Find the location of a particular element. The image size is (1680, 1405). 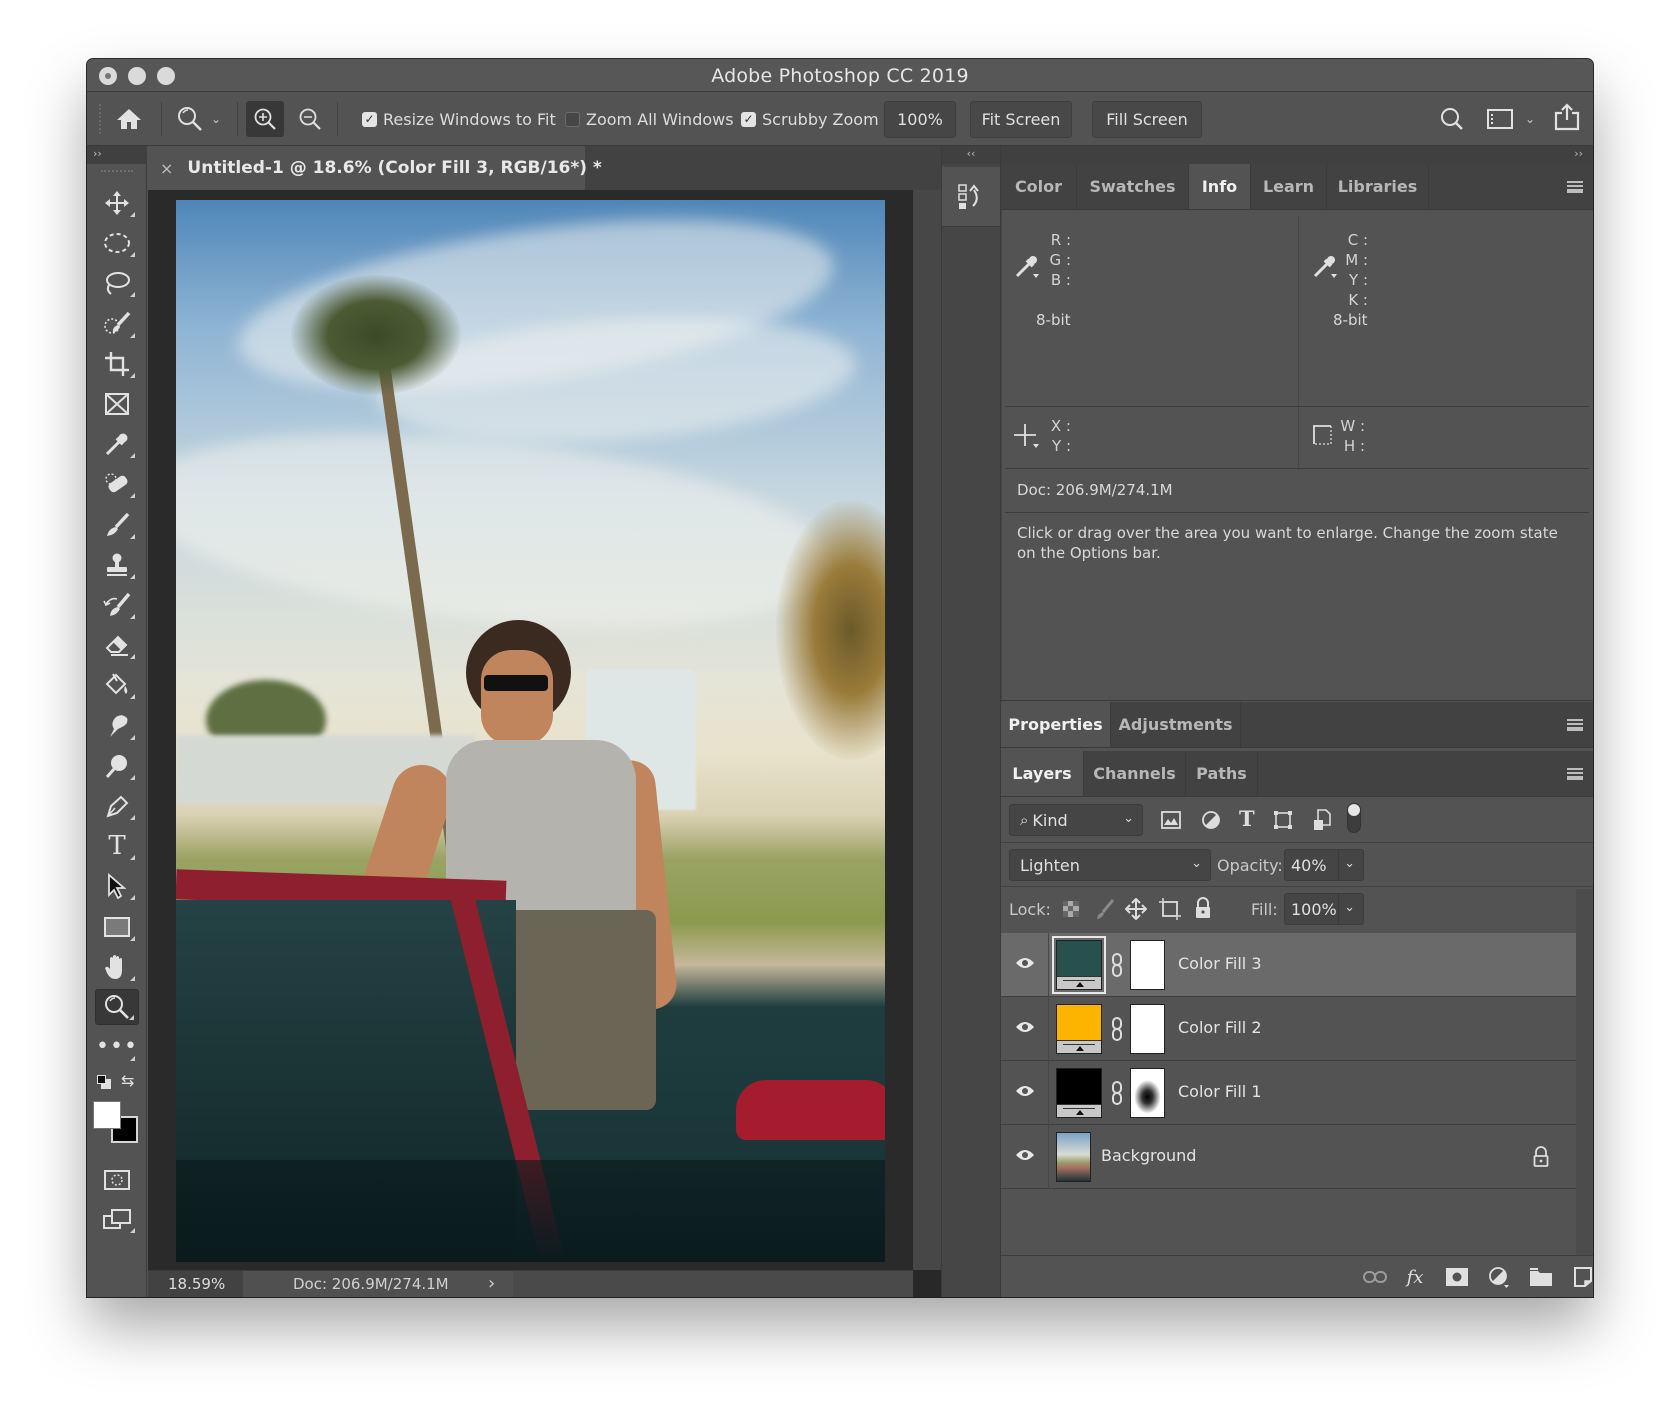

quick-selection-tool is located at coordinates (117, 324).